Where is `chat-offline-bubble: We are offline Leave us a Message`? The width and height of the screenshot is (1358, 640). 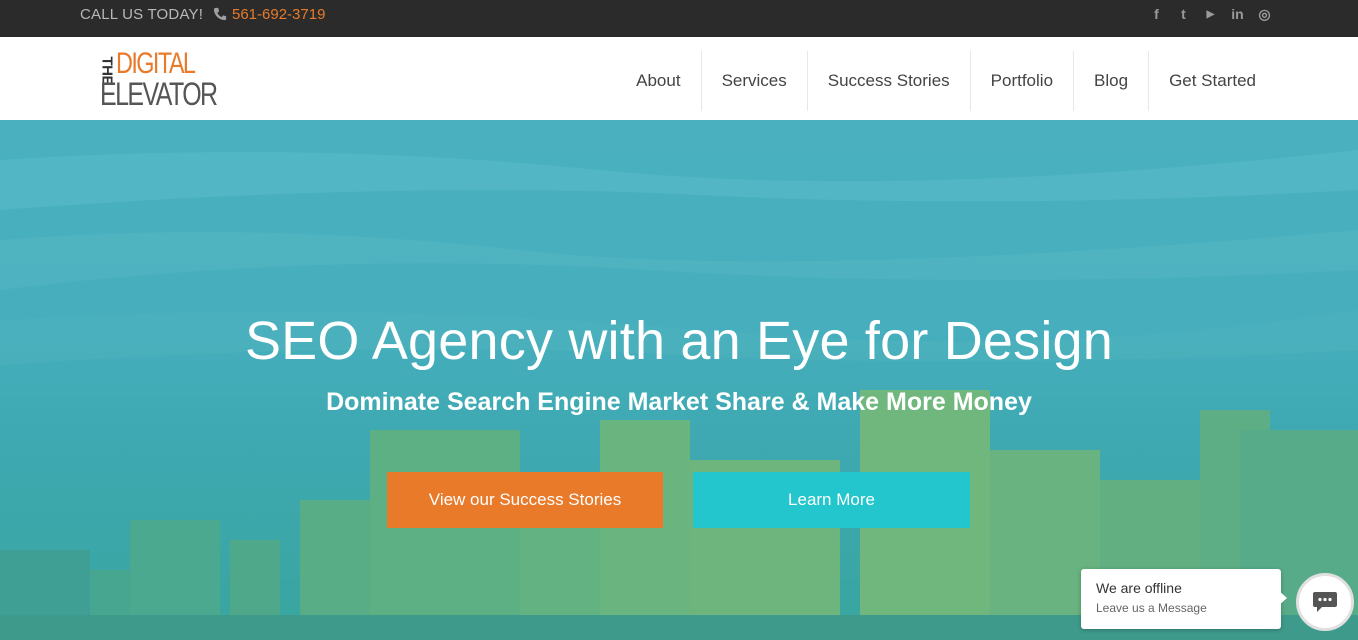
chat-offline-bubble: We are offline Leave us a Message is located at coordinates (1181, 599).